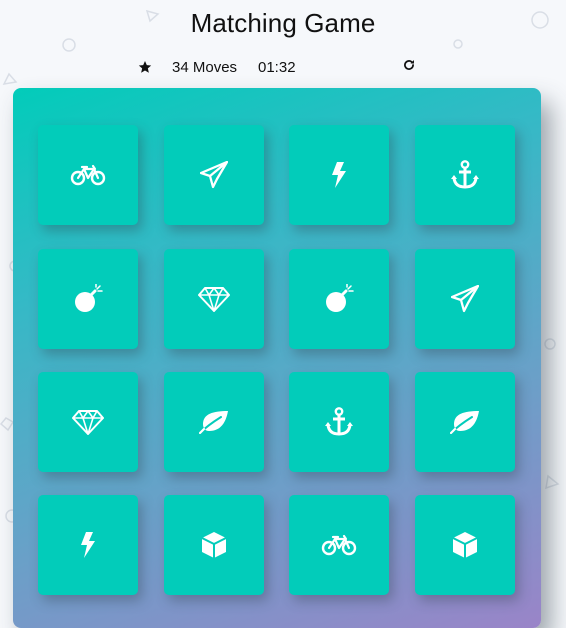 The width and height of the screenshot is (566, 628). I want to click on score-panel: 34 Moves 01:32, so click(283, 69).